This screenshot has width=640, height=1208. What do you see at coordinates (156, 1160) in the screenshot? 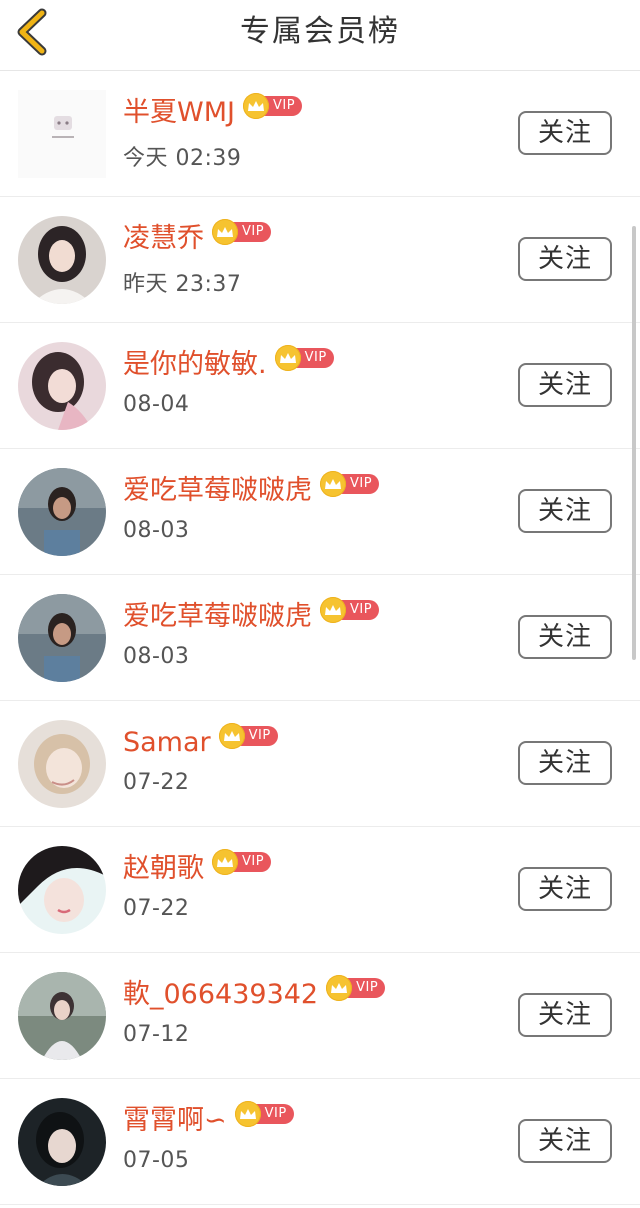
I see `visit-time: 07-05` at bounding box center [156, 1160].